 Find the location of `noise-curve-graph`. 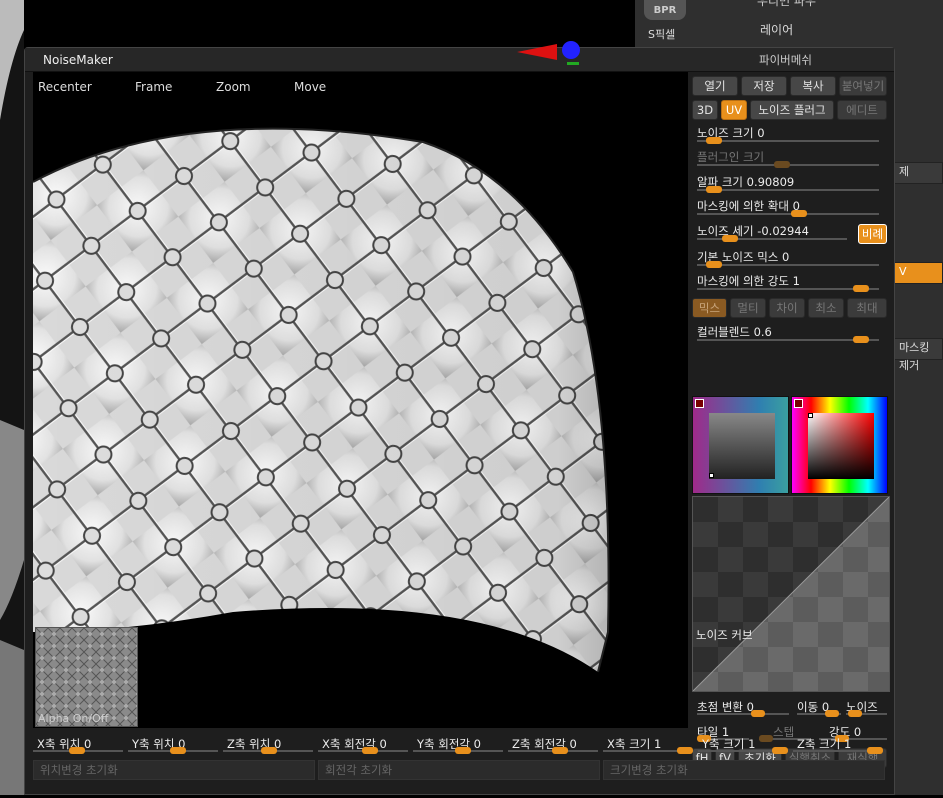

noise-curve-graph is located at coordinates (791, 594).